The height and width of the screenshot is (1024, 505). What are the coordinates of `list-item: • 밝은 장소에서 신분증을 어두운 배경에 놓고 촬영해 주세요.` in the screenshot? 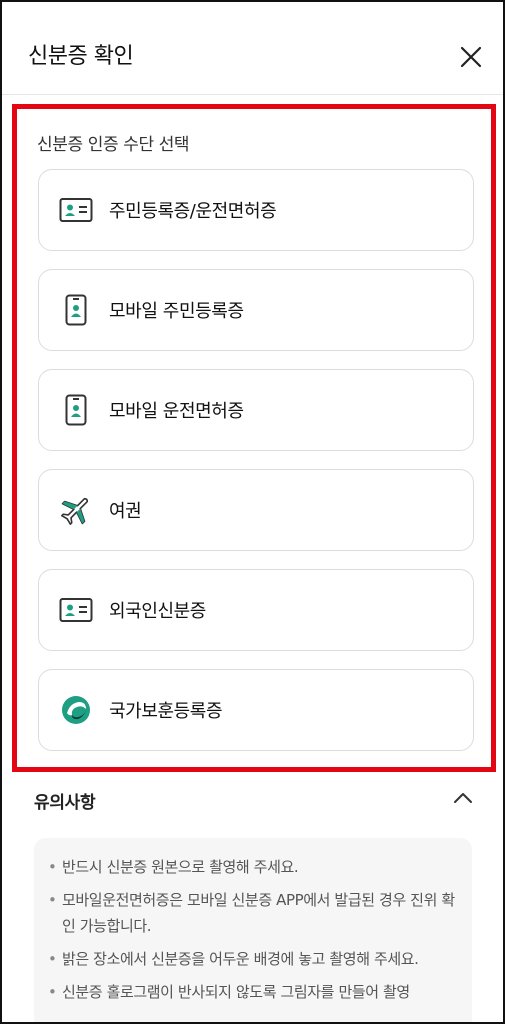 It's located at (233, 959).